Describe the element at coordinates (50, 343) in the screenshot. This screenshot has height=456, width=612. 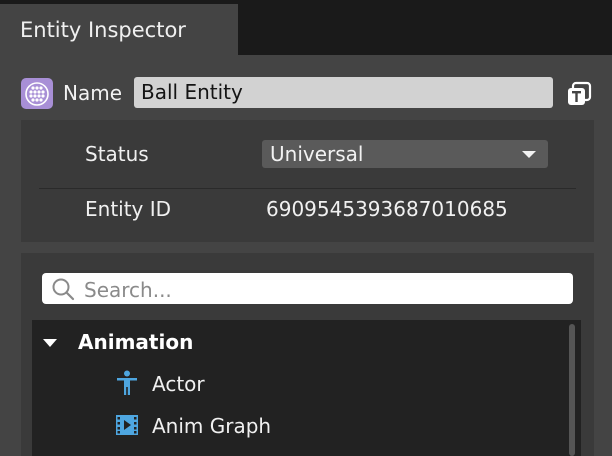
I see `caret-down-icon` at that location.